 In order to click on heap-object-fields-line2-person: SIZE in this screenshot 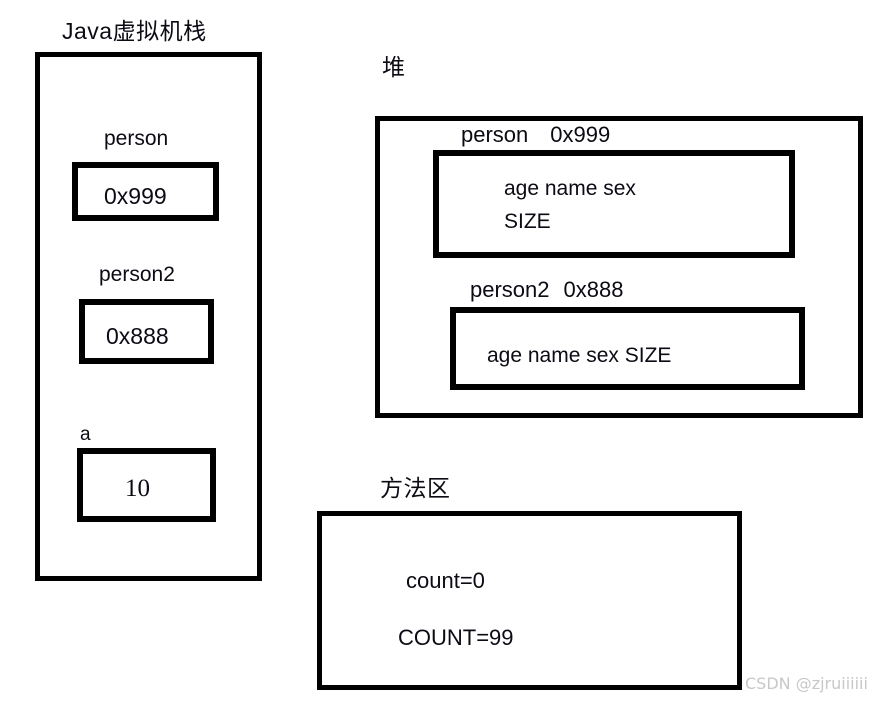, I will do `click(527, 221)`.